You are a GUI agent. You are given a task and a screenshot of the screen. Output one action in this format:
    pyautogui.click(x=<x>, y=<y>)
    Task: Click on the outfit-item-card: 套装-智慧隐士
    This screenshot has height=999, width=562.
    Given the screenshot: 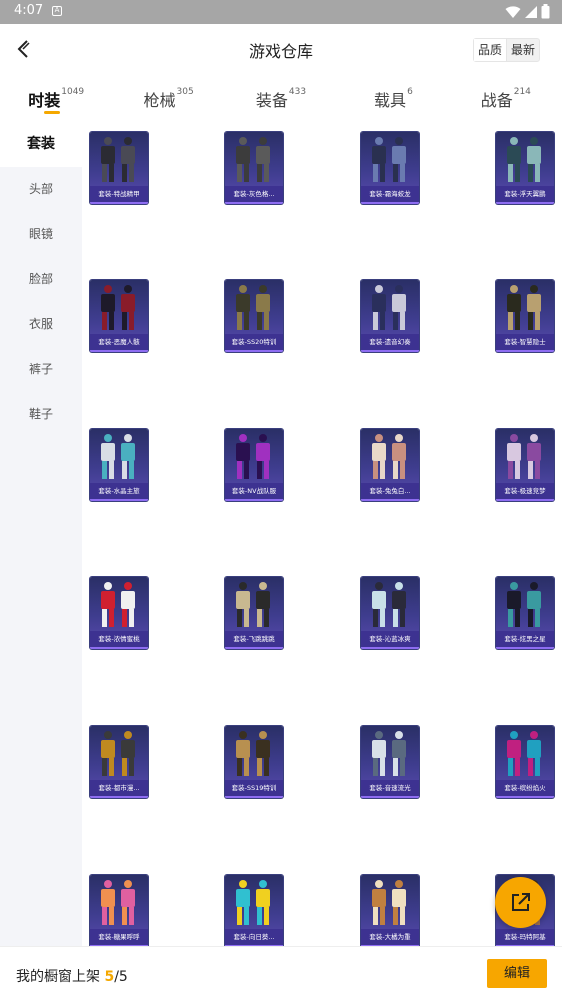 What is the action you would take?
    pyautogui.click(x=525, y=316)
    